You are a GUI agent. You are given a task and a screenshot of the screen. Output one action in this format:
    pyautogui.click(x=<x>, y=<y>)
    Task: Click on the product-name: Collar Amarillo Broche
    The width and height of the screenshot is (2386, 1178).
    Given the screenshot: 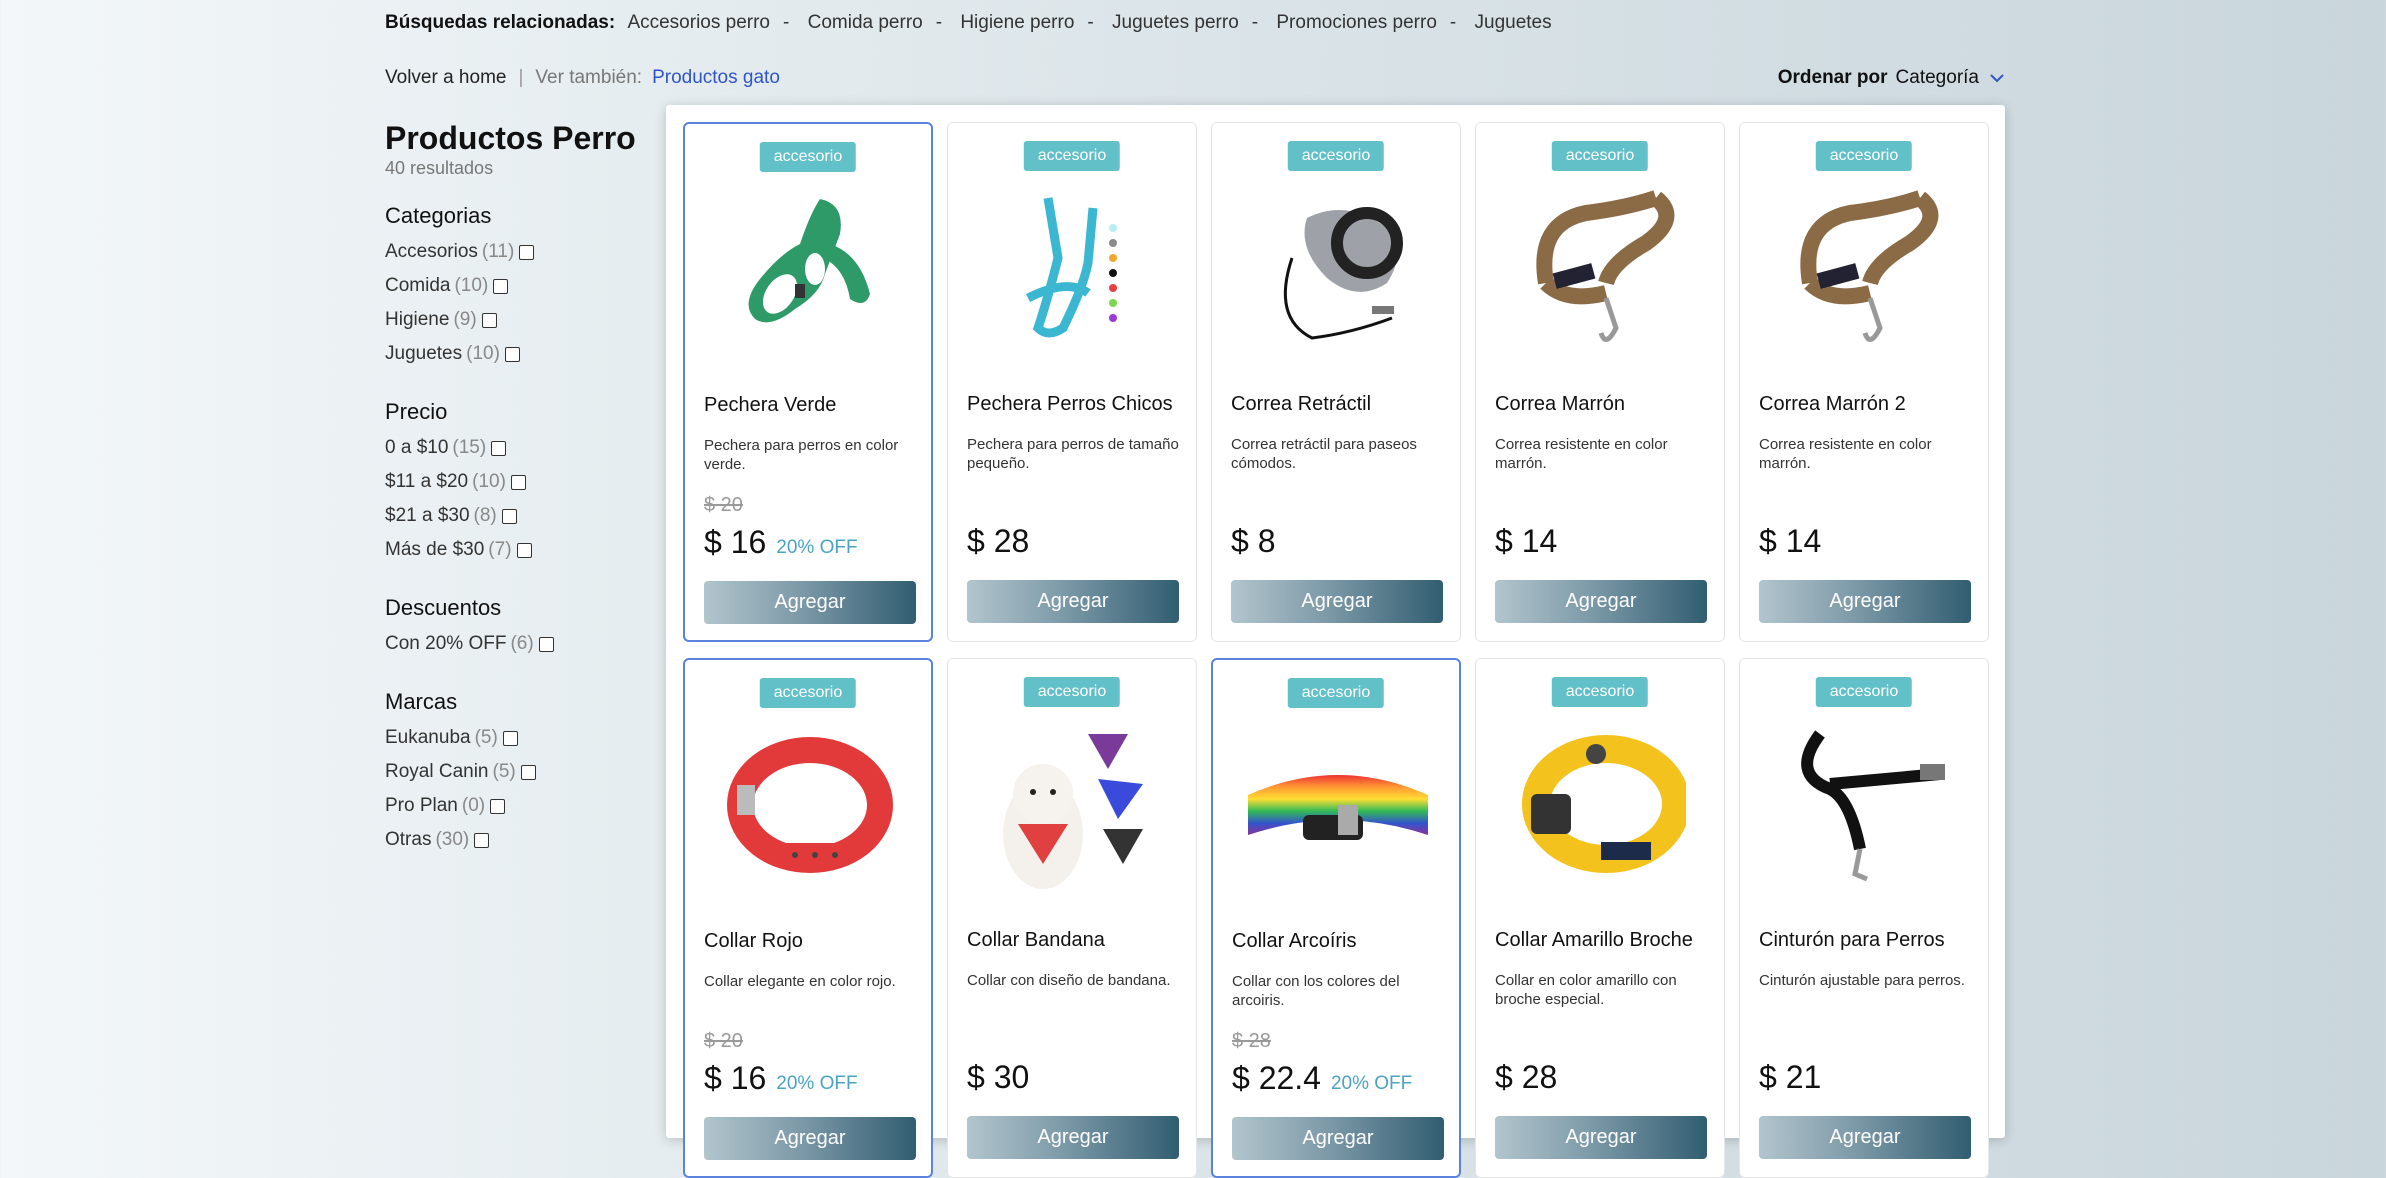 What is the action you would take?
    pyautogui.click(x=1594, y=940)
    